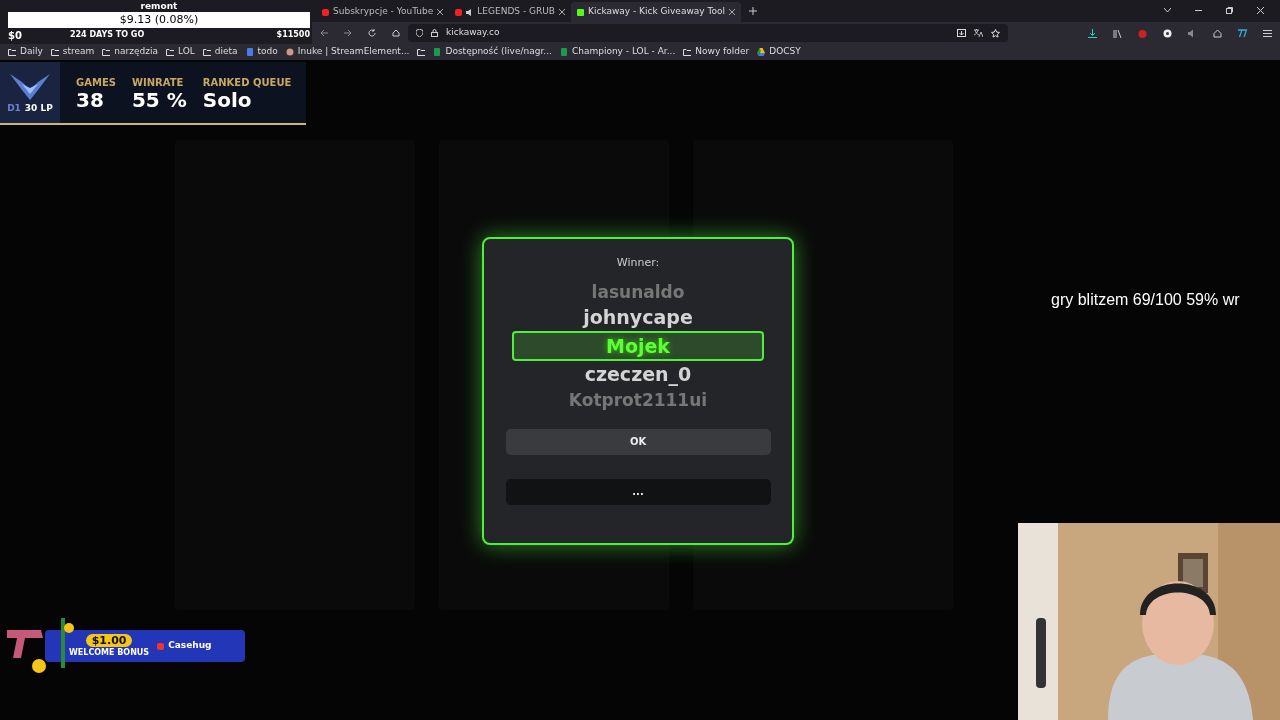 This screenshot has height=720, width=1280. I want to click on screenshot-icon, so click(961, 32).